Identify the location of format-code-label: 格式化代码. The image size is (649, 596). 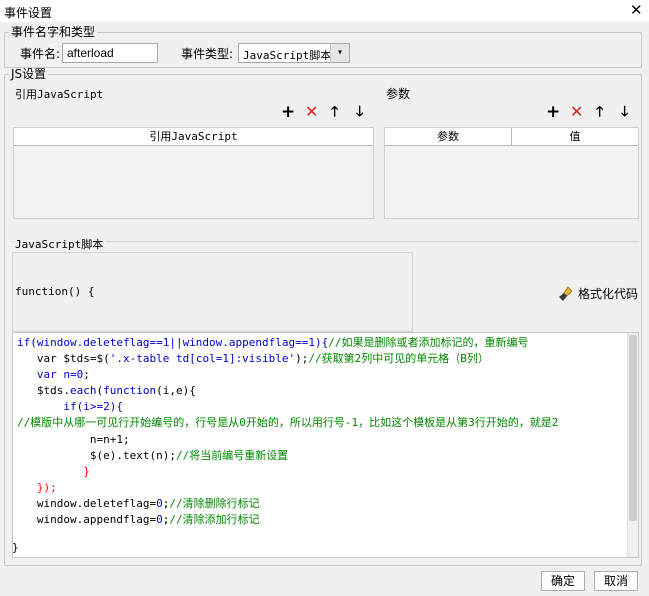
(608, 294).